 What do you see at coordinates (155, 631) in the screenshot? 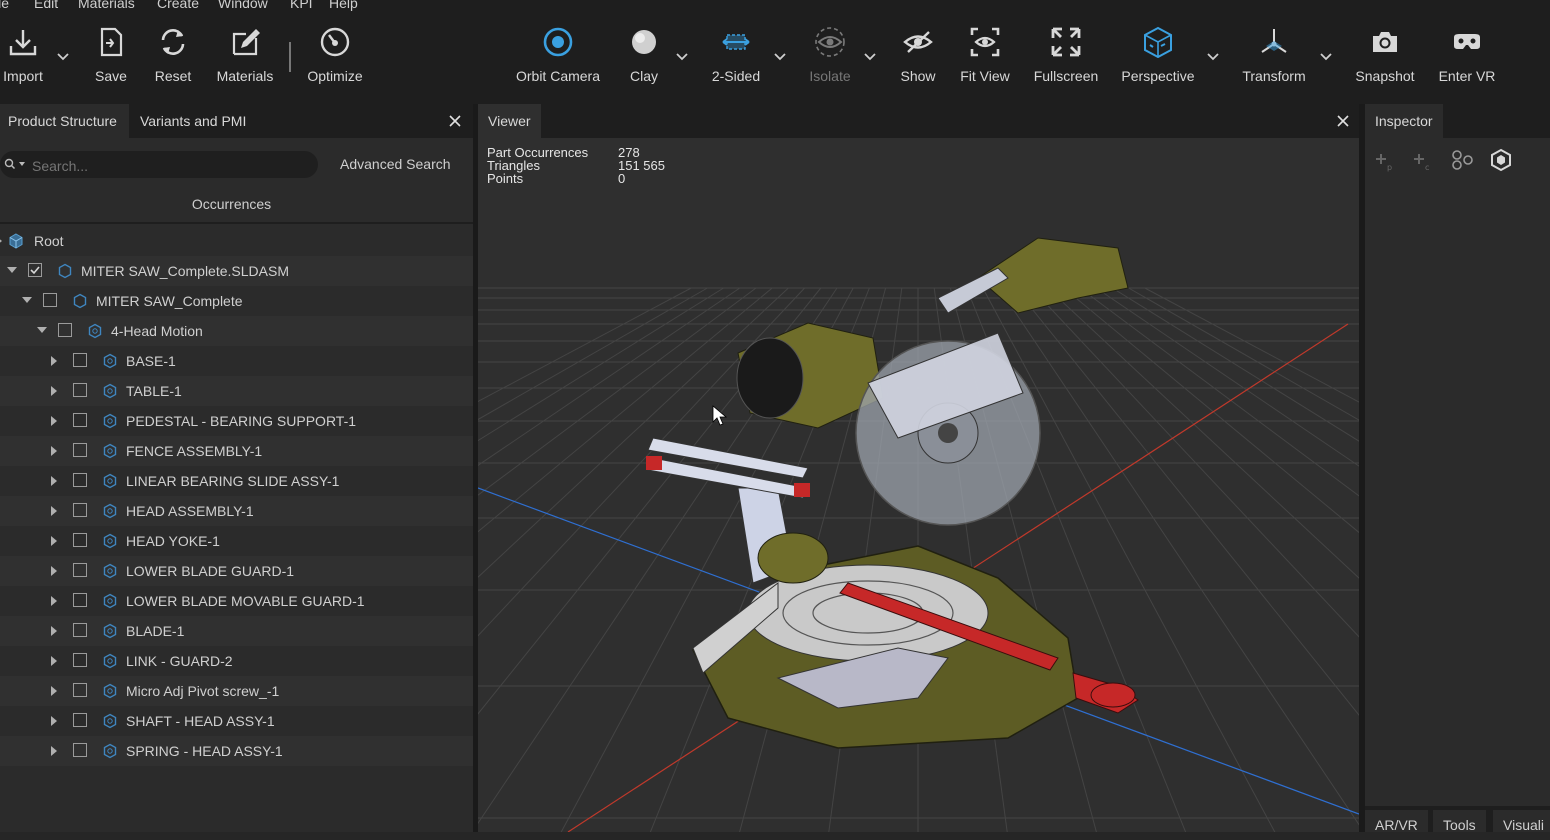
I see `tree-row-label: BLADE-1` at bounding box center [155, 631].